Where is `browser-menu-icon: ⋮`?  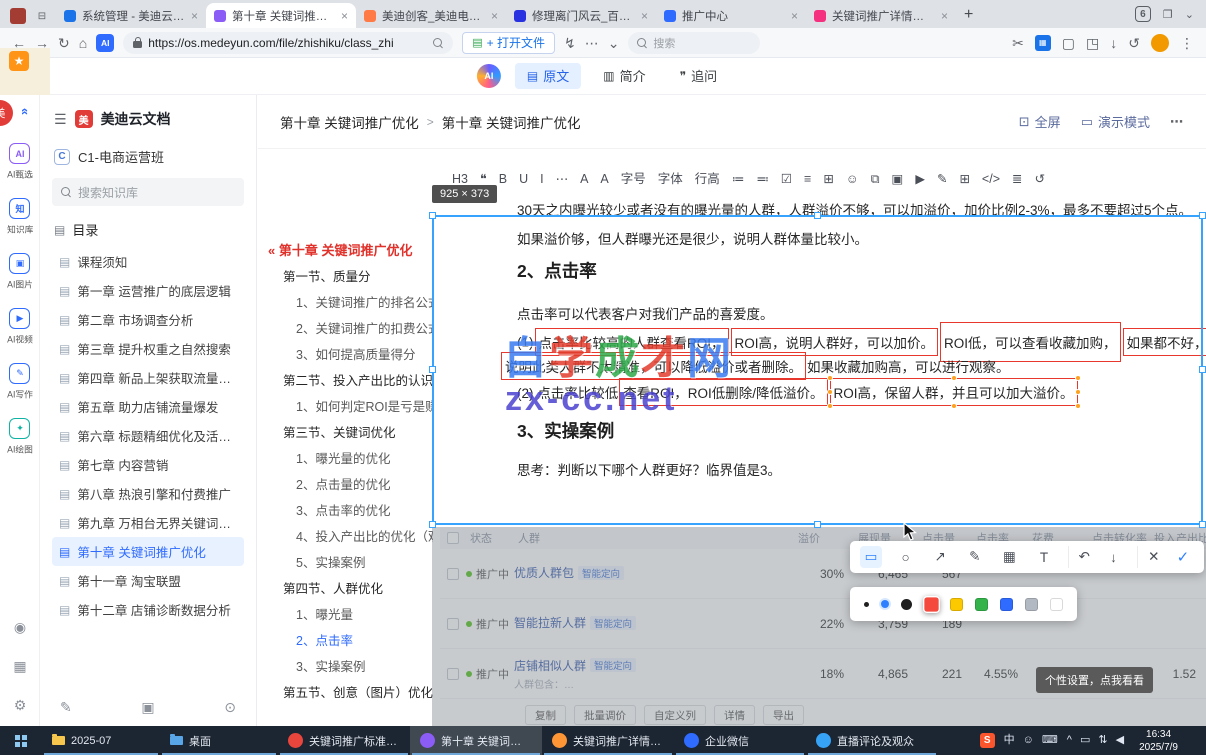
browser-menu-icon: ⋮ is located at coordinates (1187, 43).